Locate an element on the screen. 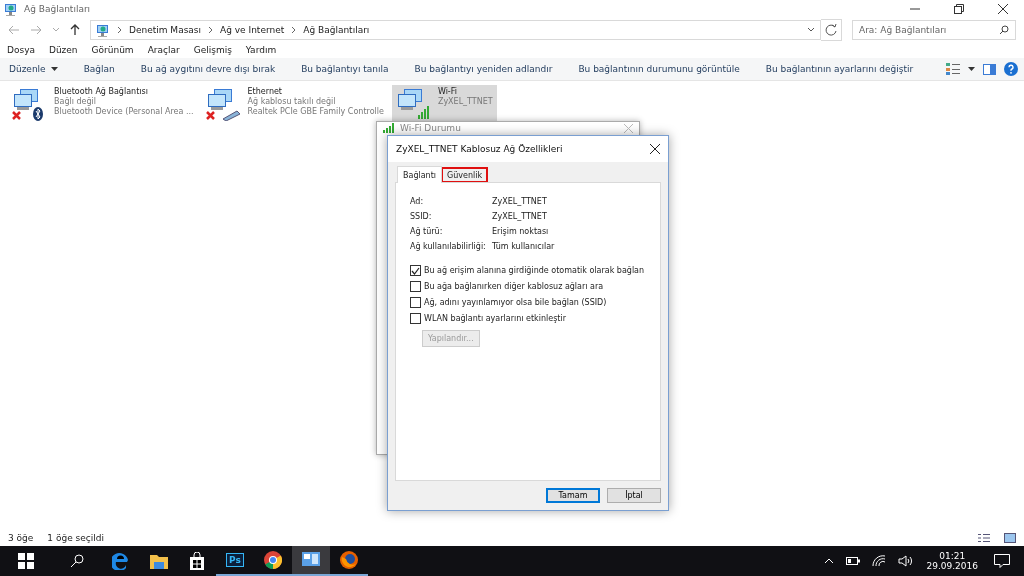 The height and width of the screenshot is (576, 1024). clock: 01:21 29.09.2016 is located at coordinates (952, 561).